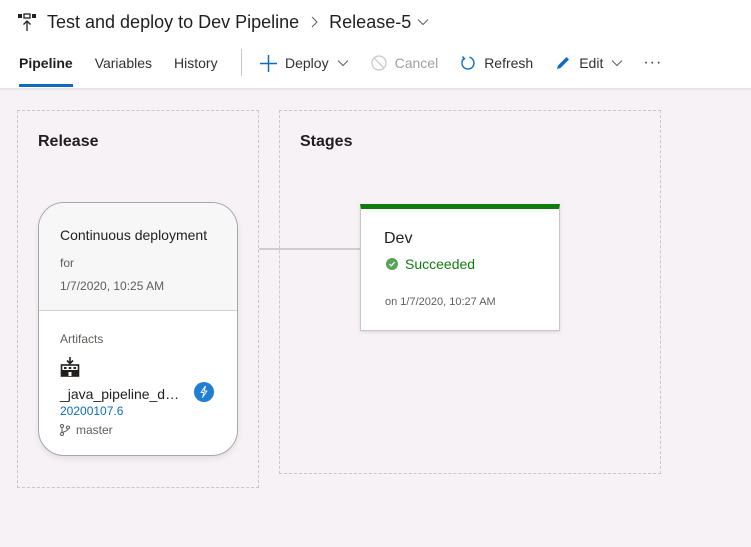 The width and height of the screenshot is (751, 547). I want to click on chevron-right-icon, so click(314, 22).